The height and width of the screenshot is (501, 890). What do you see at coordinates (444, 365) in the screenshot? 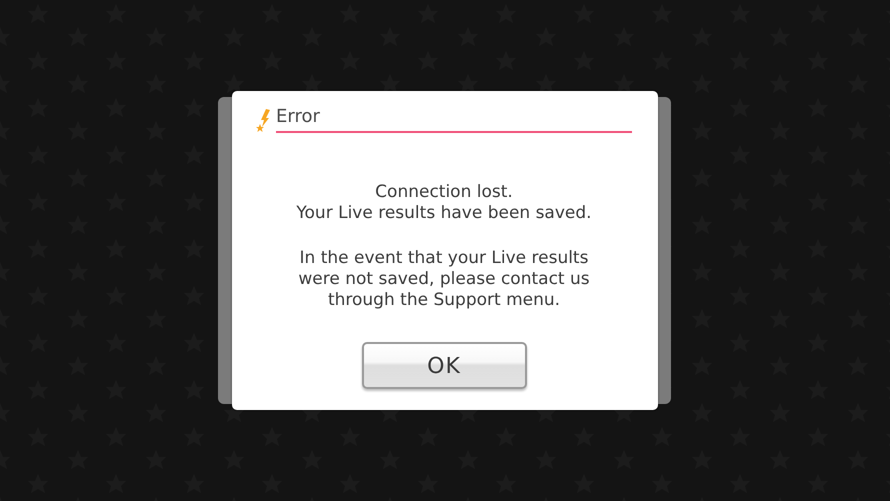
I see `ok-button: OK` at bounding box center [444, 365].